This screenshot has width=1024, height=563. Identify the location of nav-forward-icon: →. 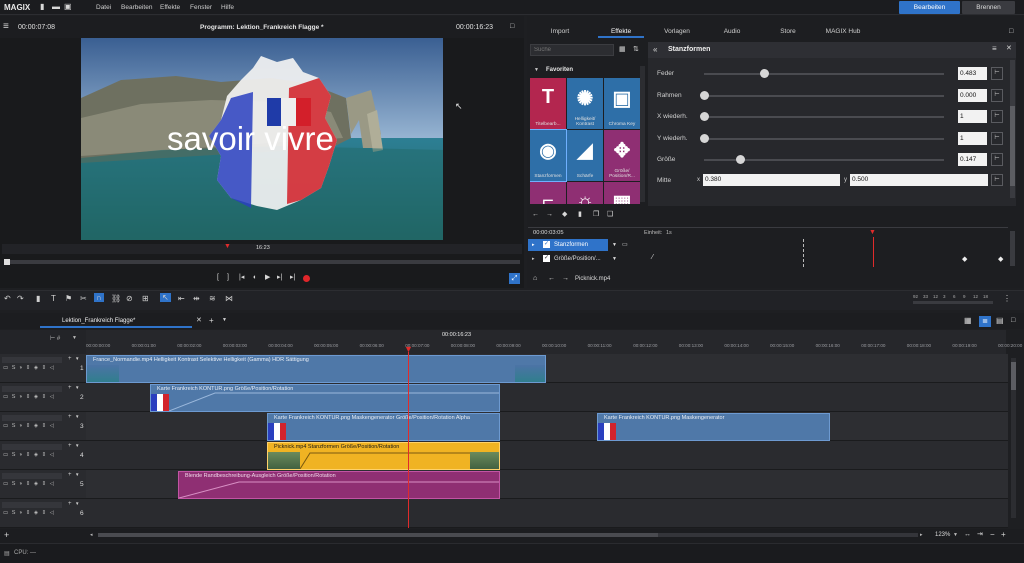
(565, 278).